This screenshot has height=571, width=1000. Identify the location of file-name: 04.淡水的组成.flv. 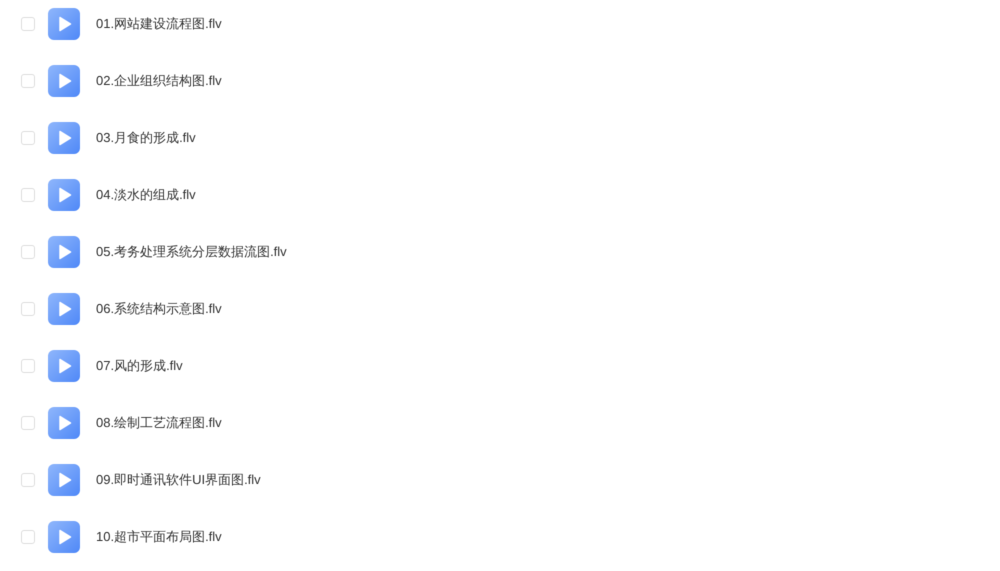
(146, 195).